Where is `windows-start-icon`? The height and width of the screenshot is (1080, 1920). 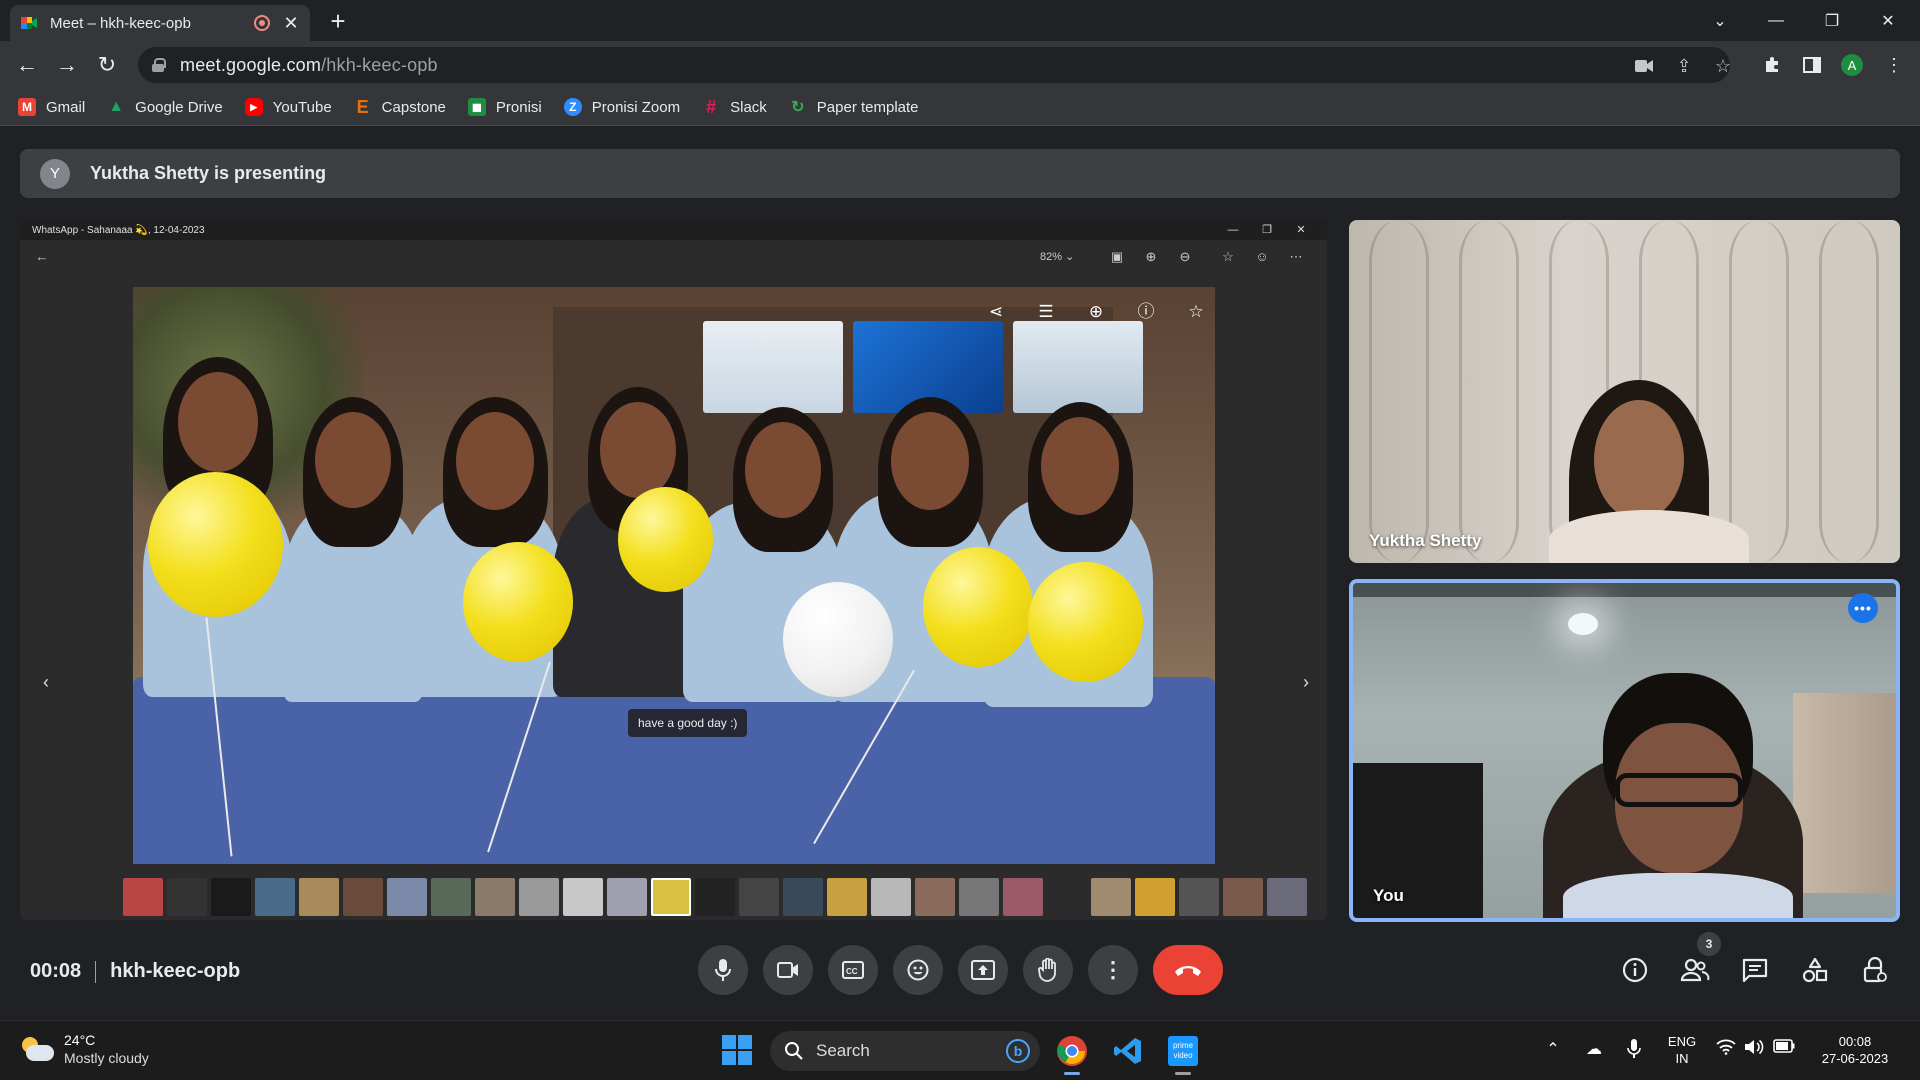 windows-start-icon is located at coordinates (737, 1050).